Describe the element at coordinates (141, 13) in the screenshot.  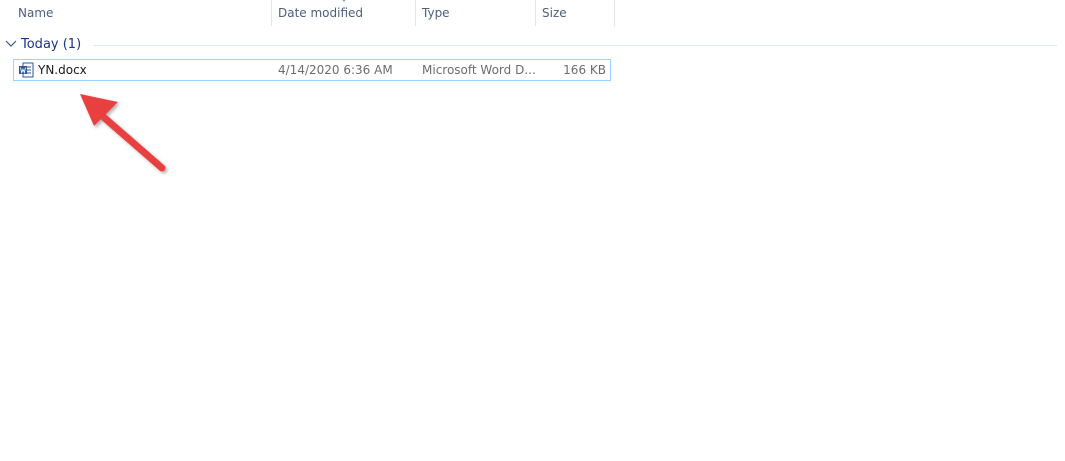
I see `column-name: Name` at that location.